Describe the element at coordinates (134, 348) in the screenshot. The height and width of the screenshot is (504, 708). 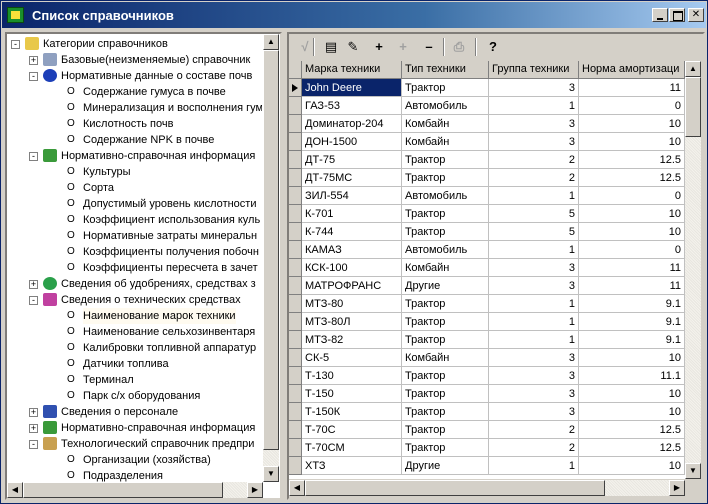
I see `tree-item: O Калибровки топливной аппаратур` at that location.